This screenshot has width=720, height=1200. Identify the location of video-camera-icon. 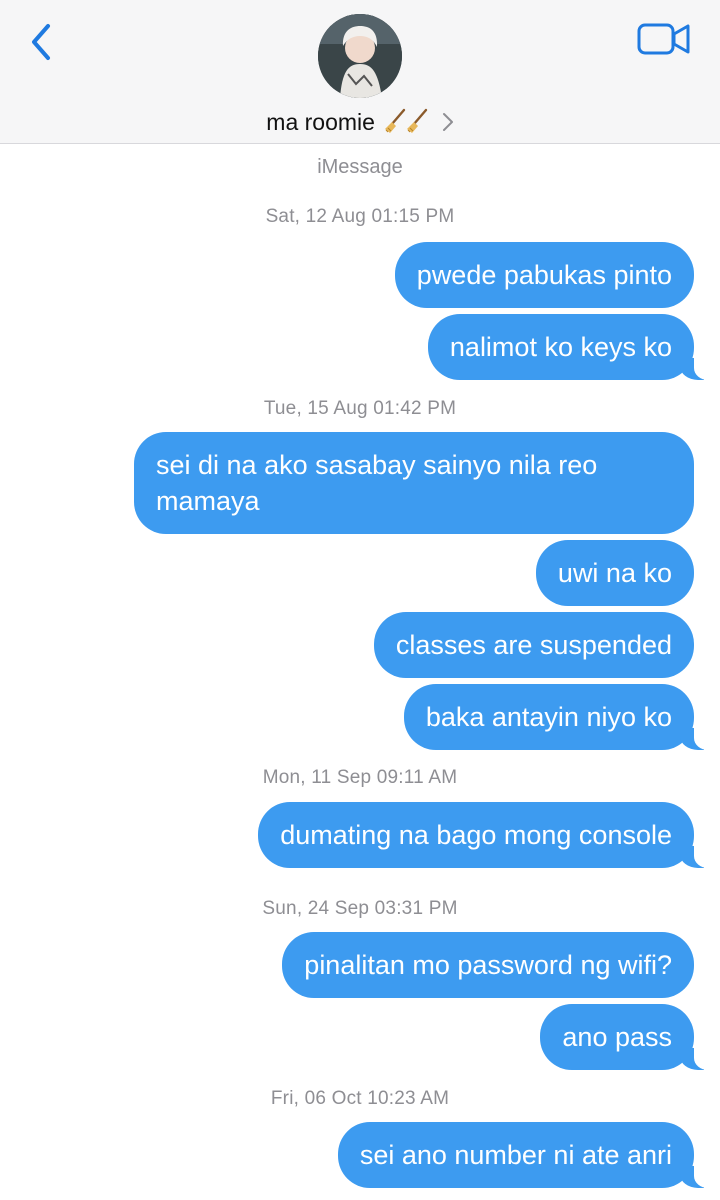
(663, 39).